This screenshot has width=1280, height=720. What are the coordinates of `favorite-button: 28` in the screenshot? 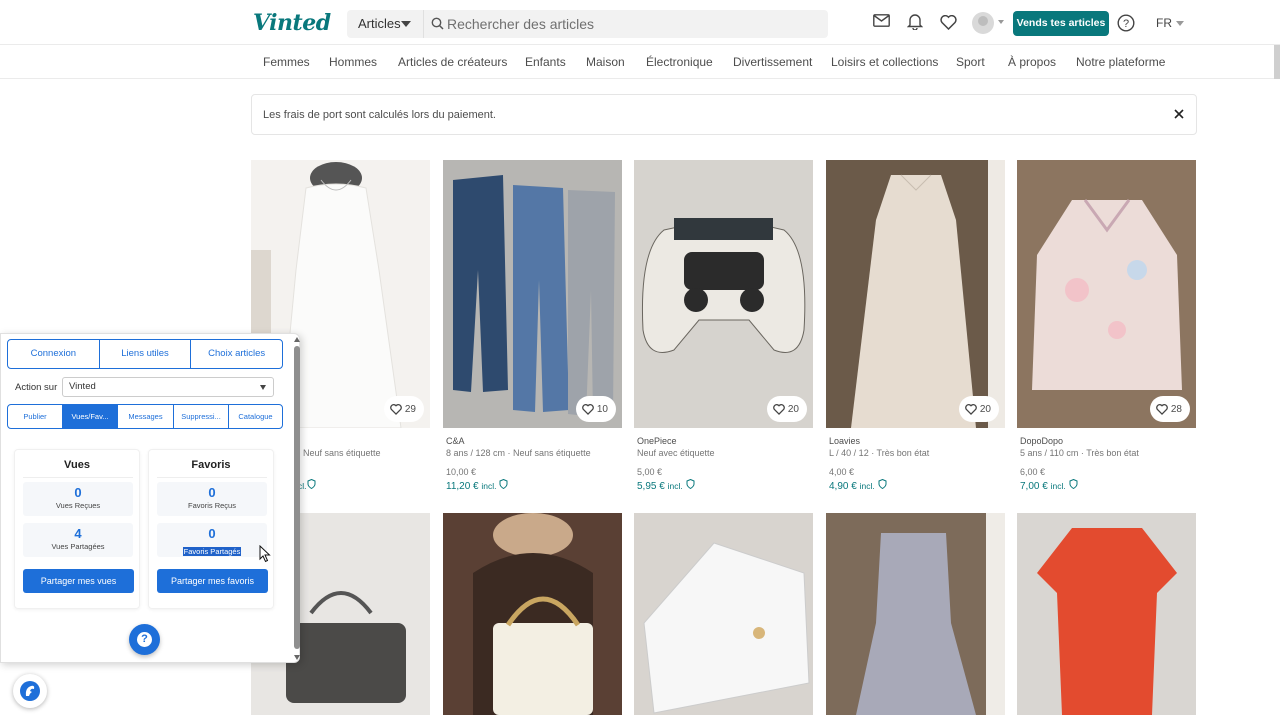 It's located at (1169, 409).